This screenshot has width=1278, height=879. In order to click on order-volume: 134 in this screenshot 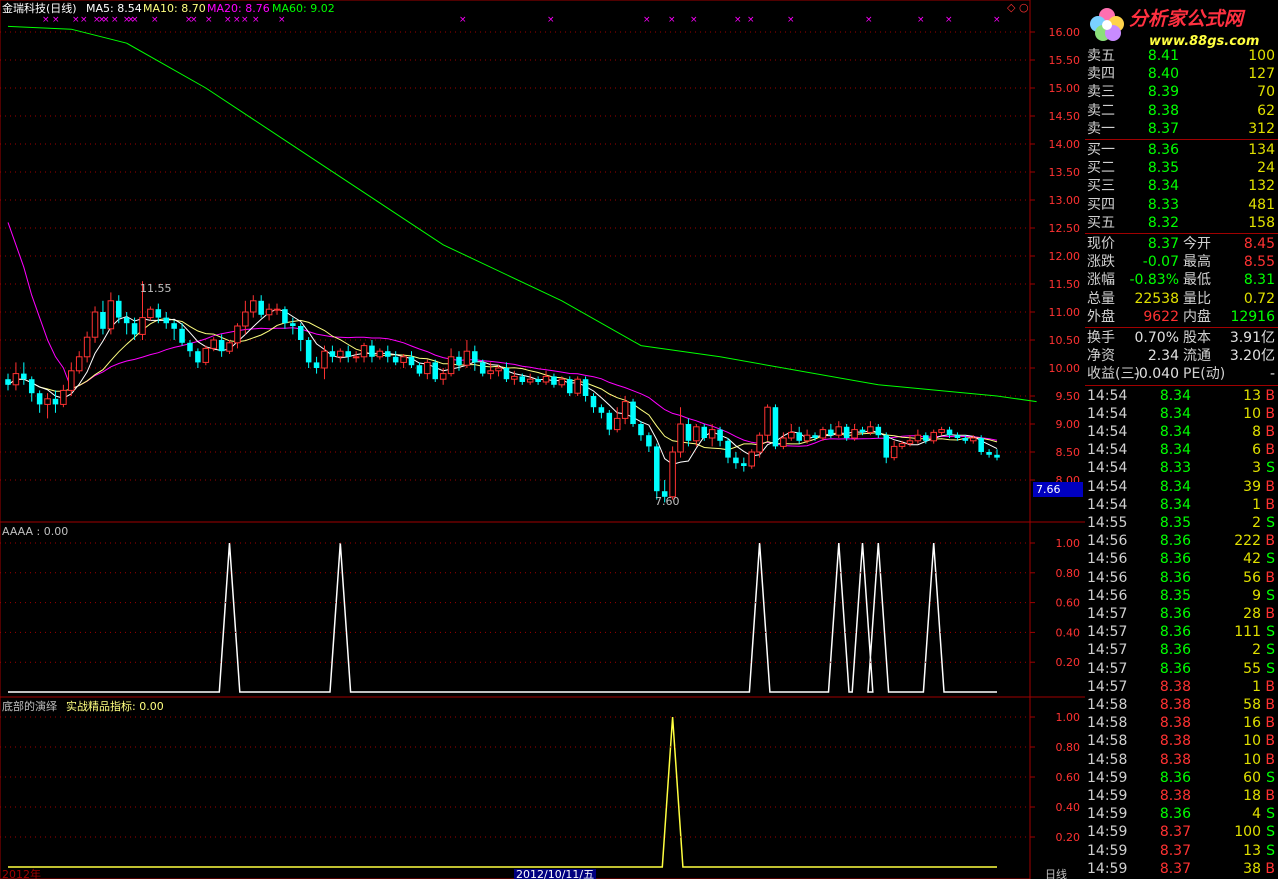, I will do `click(1261, 150)`.